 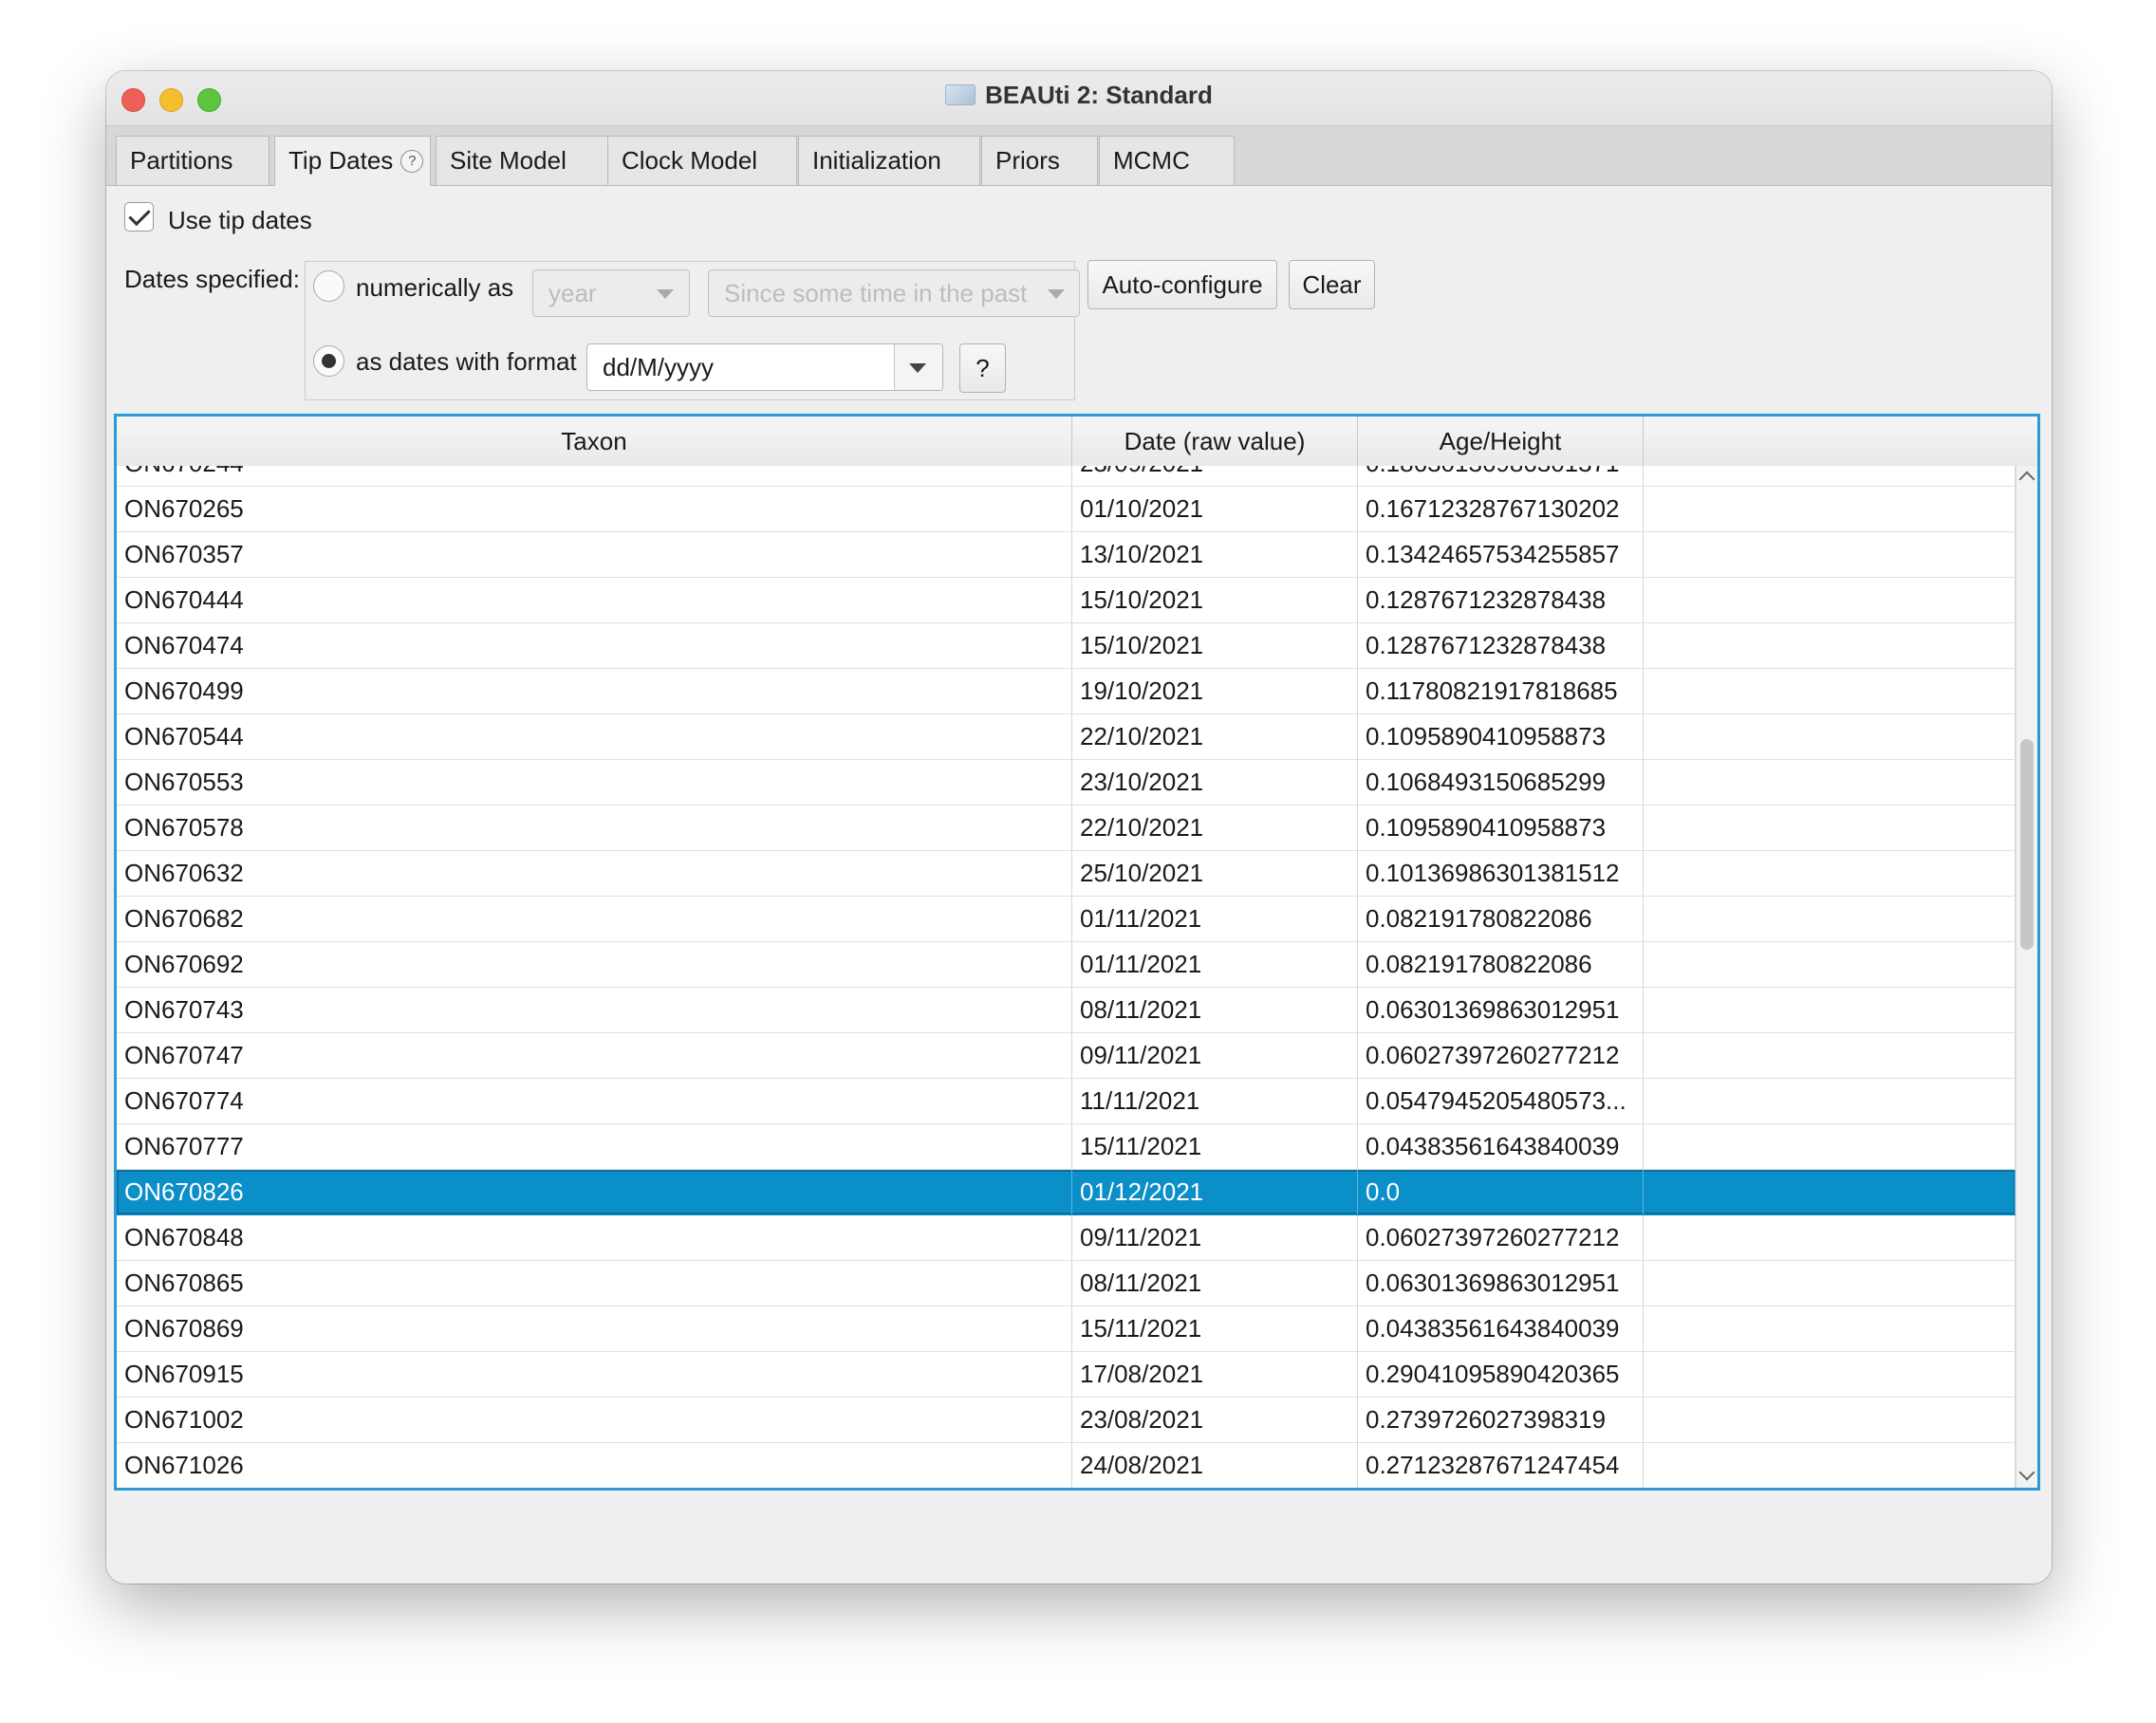 I want to click on age-height-cell: 0.10136986301381512, so click(x=1501, y=873).